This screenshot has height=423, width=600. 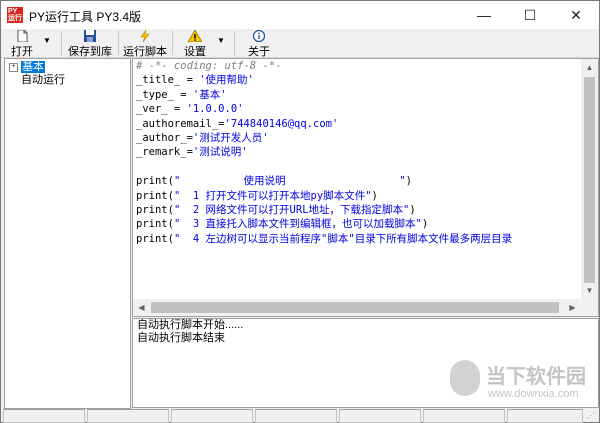 What do you see at coordinates (161, 109) in the screenshot?
I see `code-token: _ver_ =` at bounding box center [161, 109].